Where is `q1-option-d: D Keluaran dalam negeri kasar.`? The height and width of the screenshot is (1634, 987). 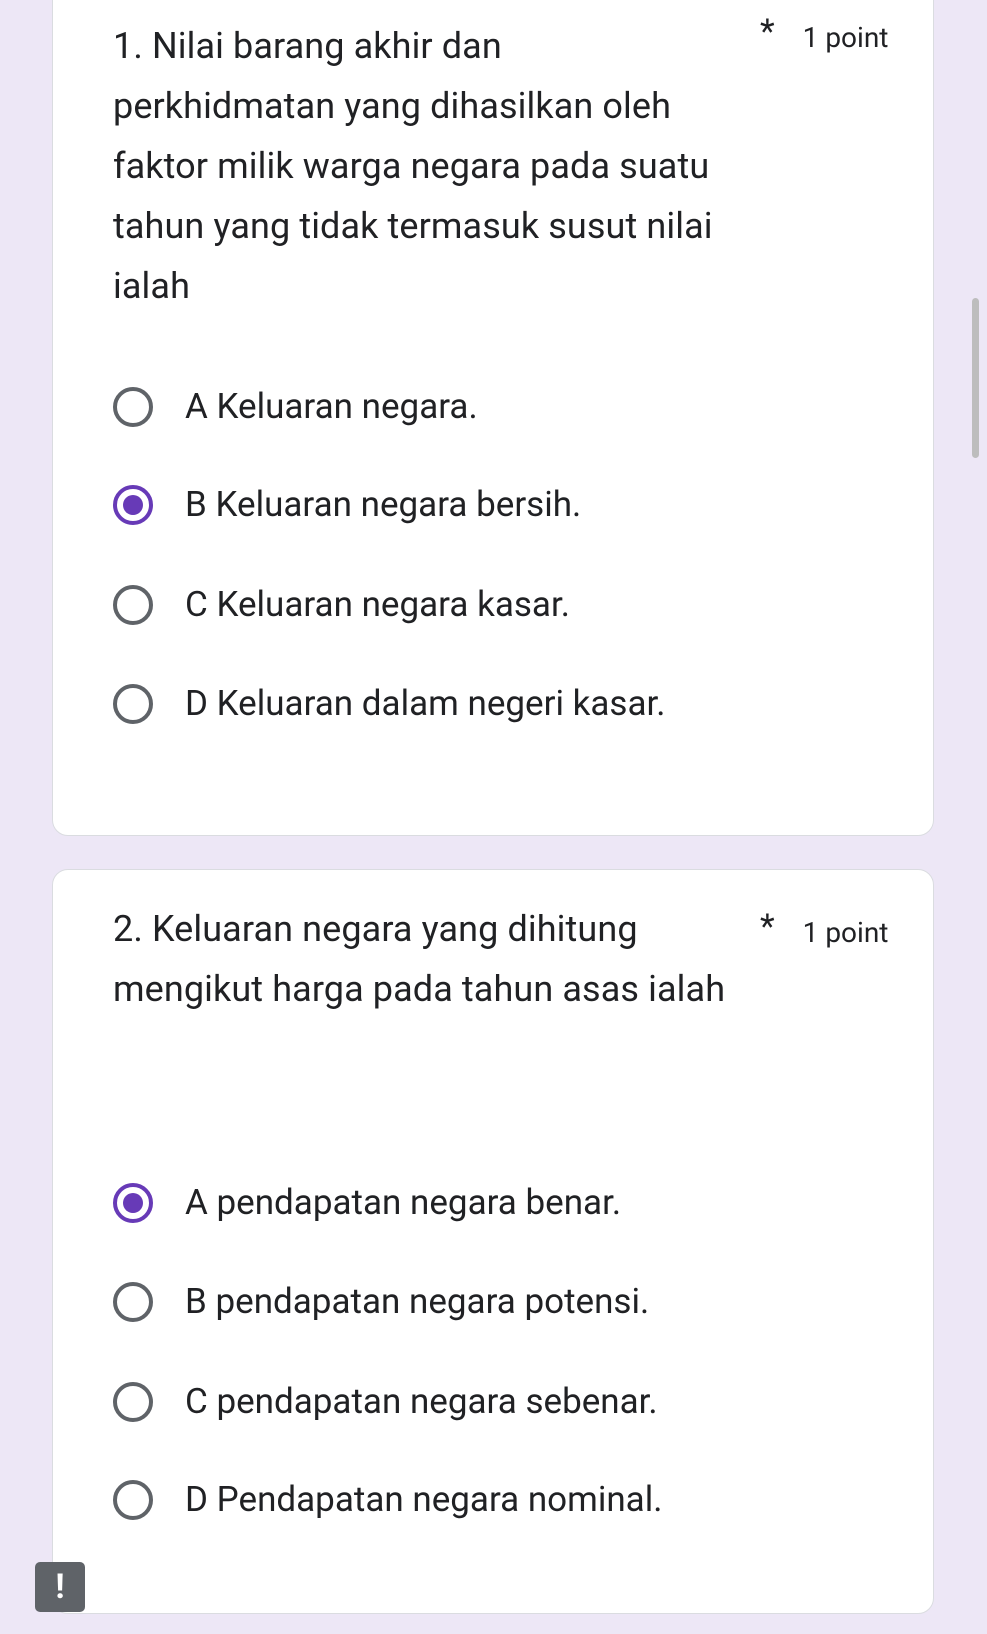 q1-option-d: D Keluaran dalam negeri kasar. is located at coordinates (389, 704).